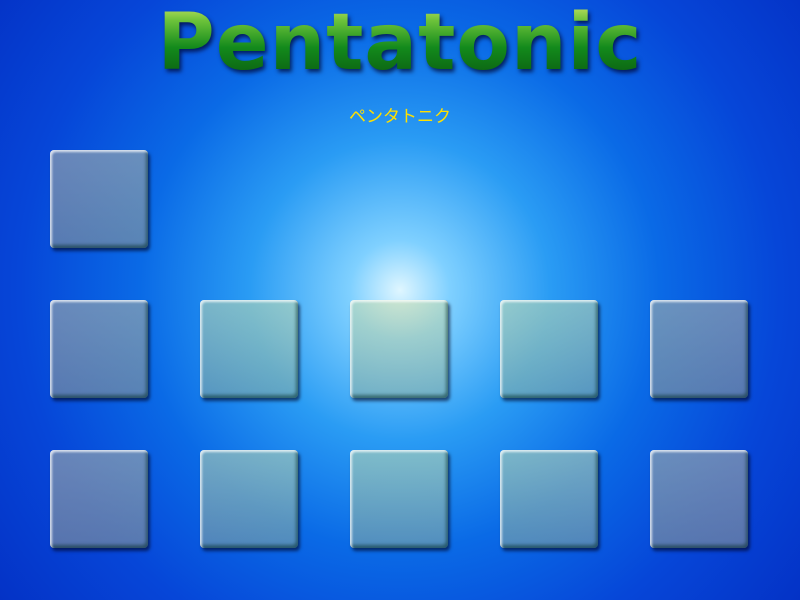 The height and width of the screenshot is (600, 800). I want to click on tile-r2-c4, so click(549, 349).